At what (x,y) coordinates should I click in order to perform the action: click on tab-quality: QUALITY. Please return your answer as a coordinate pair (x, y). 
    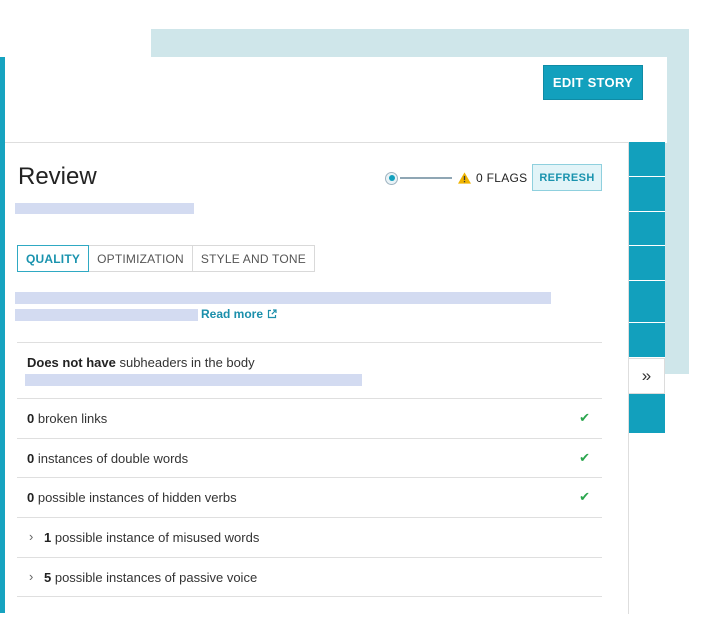
    Looking at the image, I should click on (53, 258).